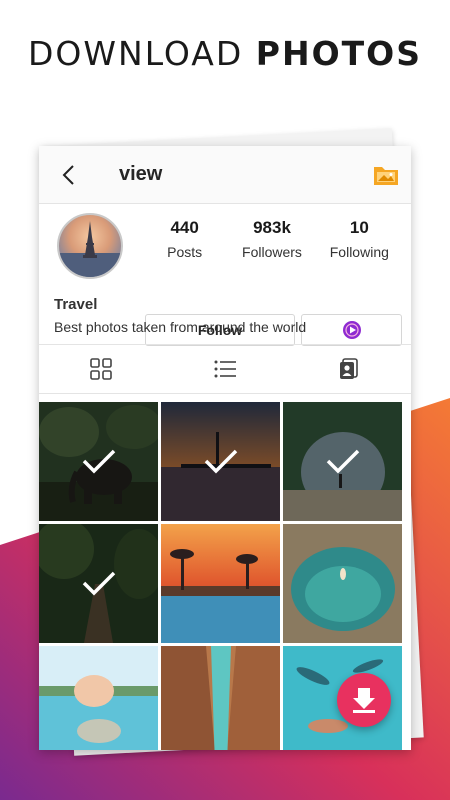  I want to click on stat-value: 983k, so click(272, 227).